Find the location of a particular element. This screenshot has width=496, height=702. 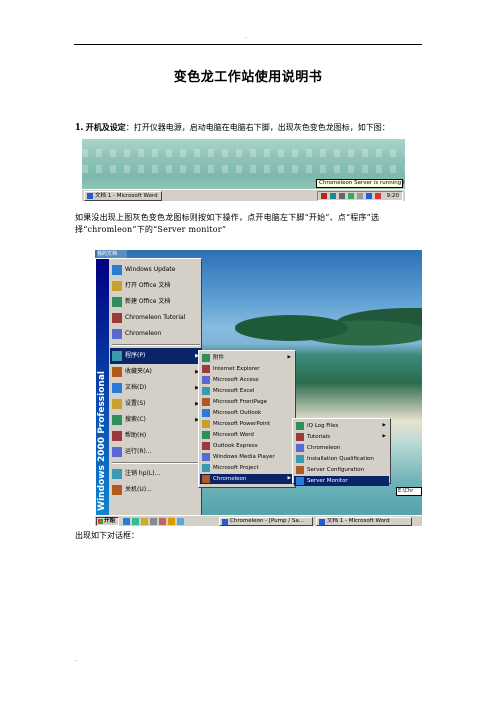

ie-icon is located at coordinates (126, 521).